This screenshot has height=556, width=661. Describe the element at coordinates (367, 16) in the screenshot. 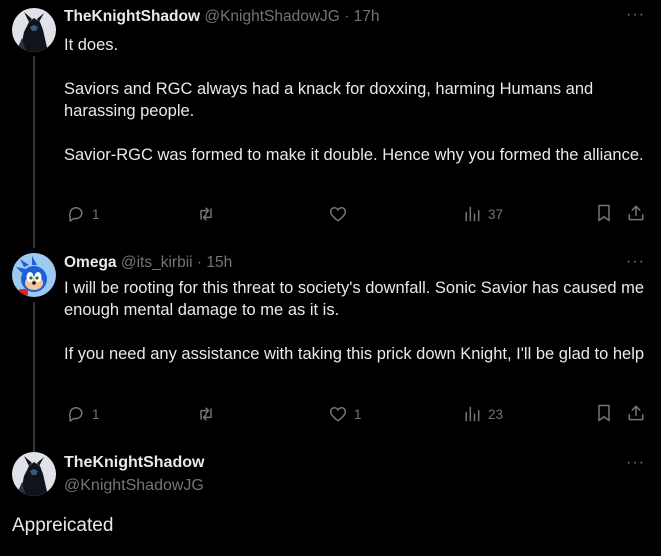

I see `timestamp: 17h` at that location.